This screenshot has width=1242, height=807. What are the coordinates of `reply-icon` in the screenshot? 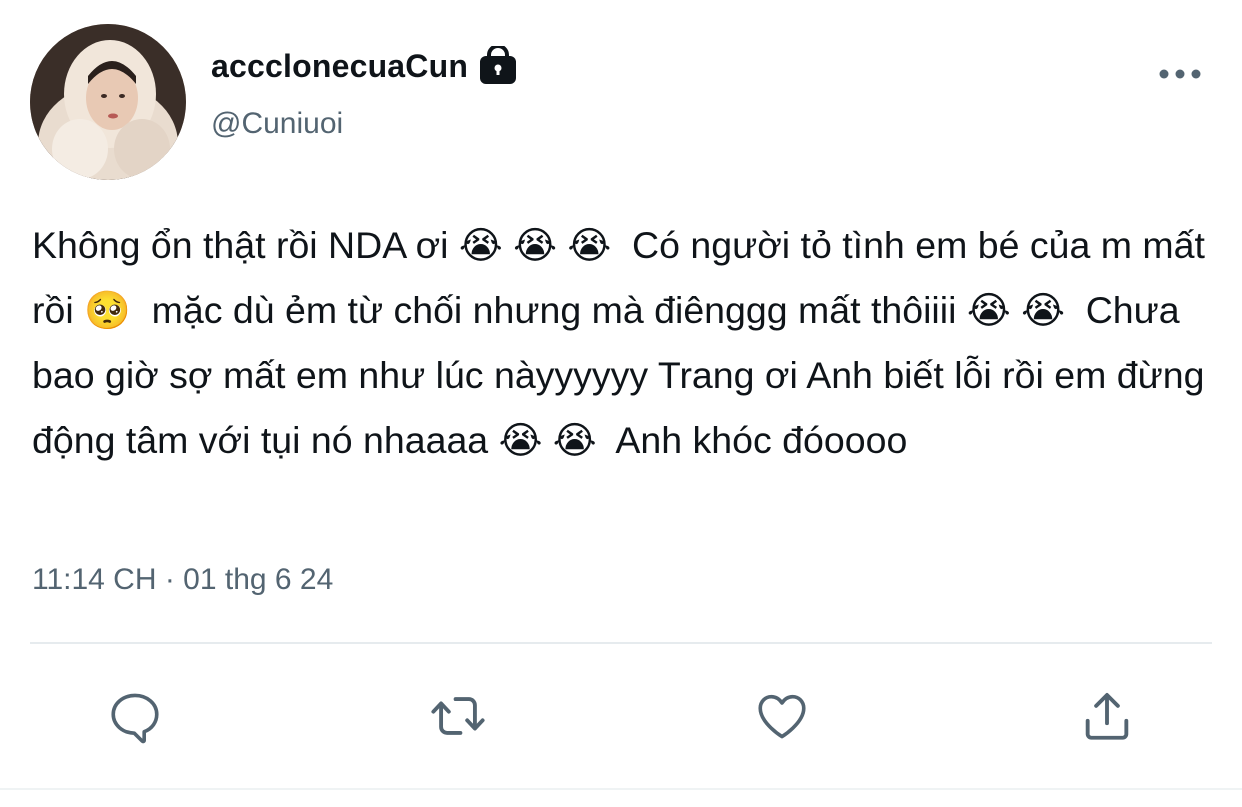 It's located at (135, 718).